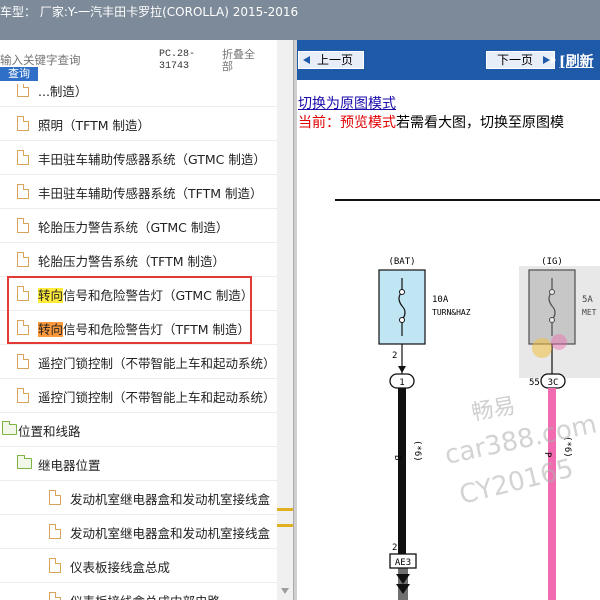 This screenshot has height=600, width=600. I want to click on watermark-line2: car388.com, so click(520, 439).